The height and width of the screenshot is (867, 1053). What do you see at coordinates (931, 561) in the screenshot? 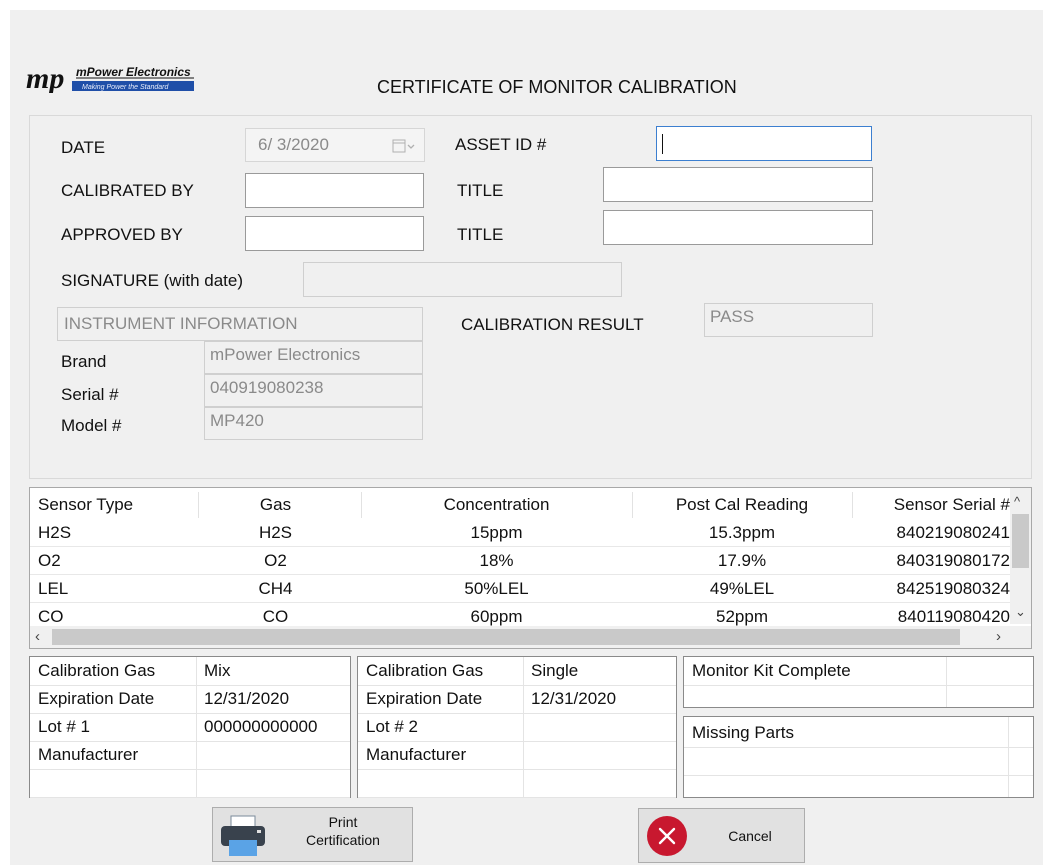
I see `table-cell: 840319080172` at bounding box center [931, 561].